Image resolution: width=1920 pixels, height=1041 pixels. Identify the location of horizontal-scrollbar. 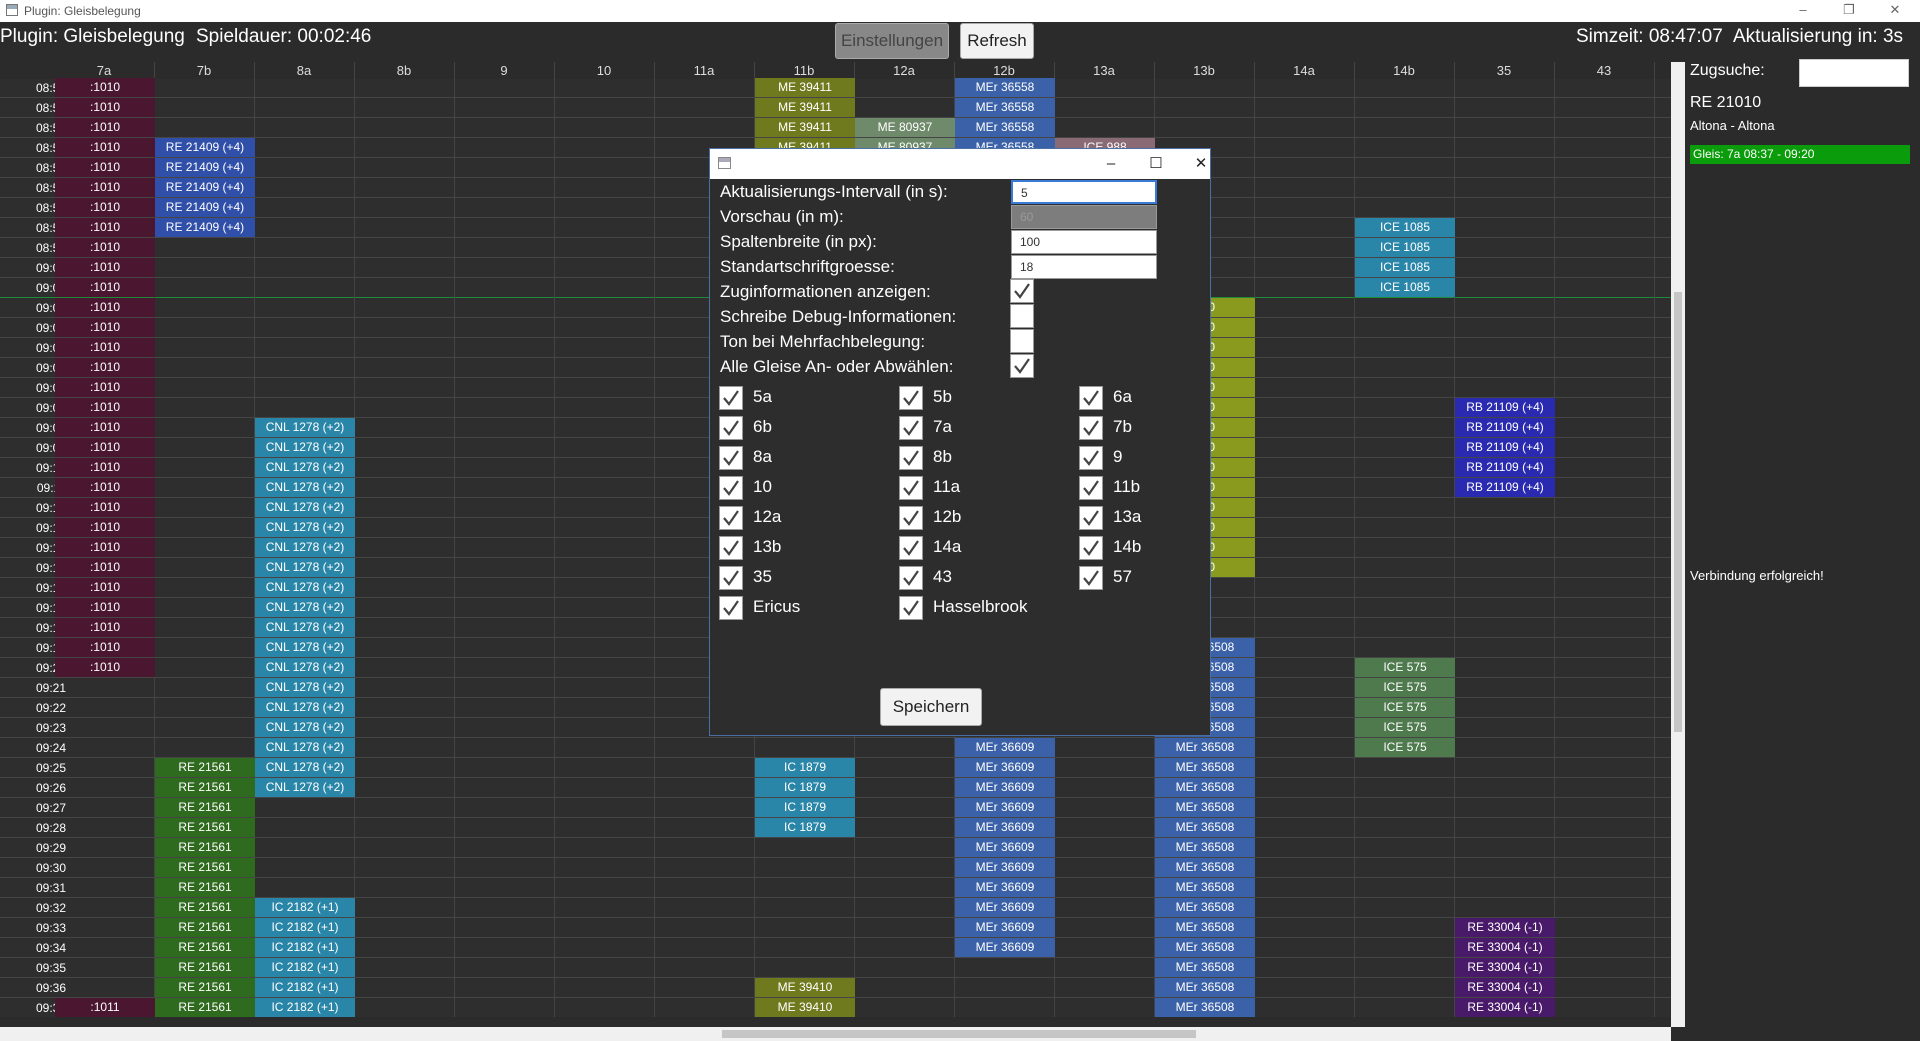
(835, 1034).